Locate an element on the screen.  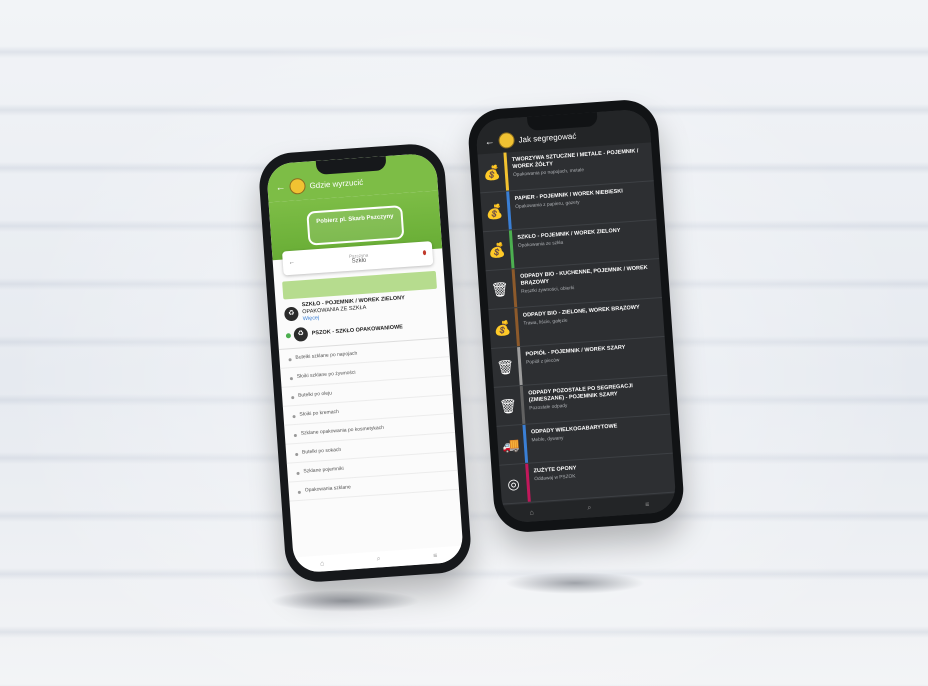
truck-icon: 🚚 is located at coordinates (511, 444).